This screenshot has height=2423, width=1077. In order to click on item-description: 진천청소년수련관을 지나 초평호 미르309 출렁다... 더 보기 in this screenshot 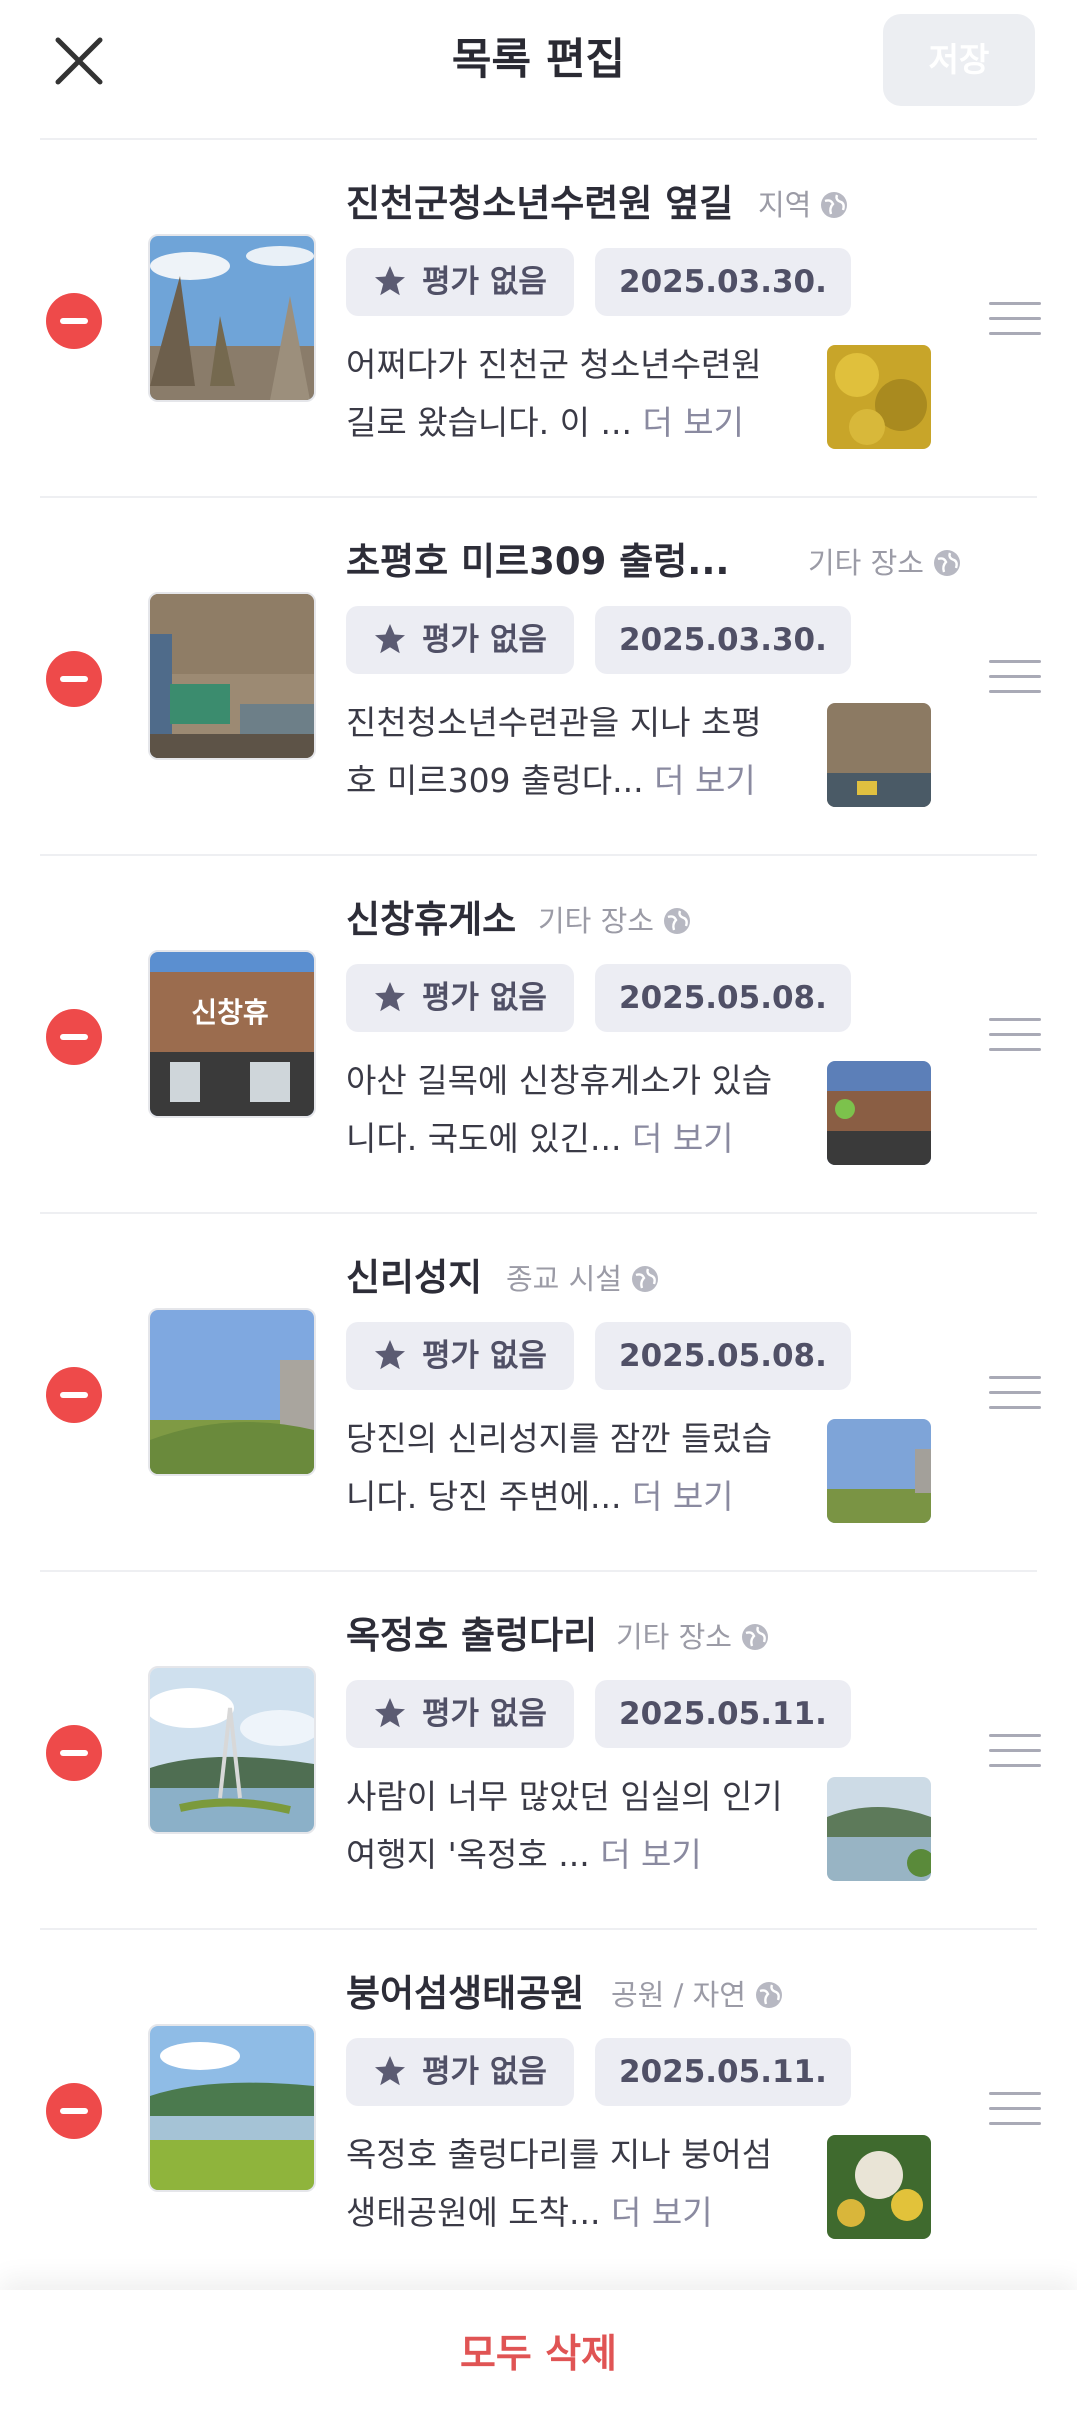, I will do `click(566, 752)`.